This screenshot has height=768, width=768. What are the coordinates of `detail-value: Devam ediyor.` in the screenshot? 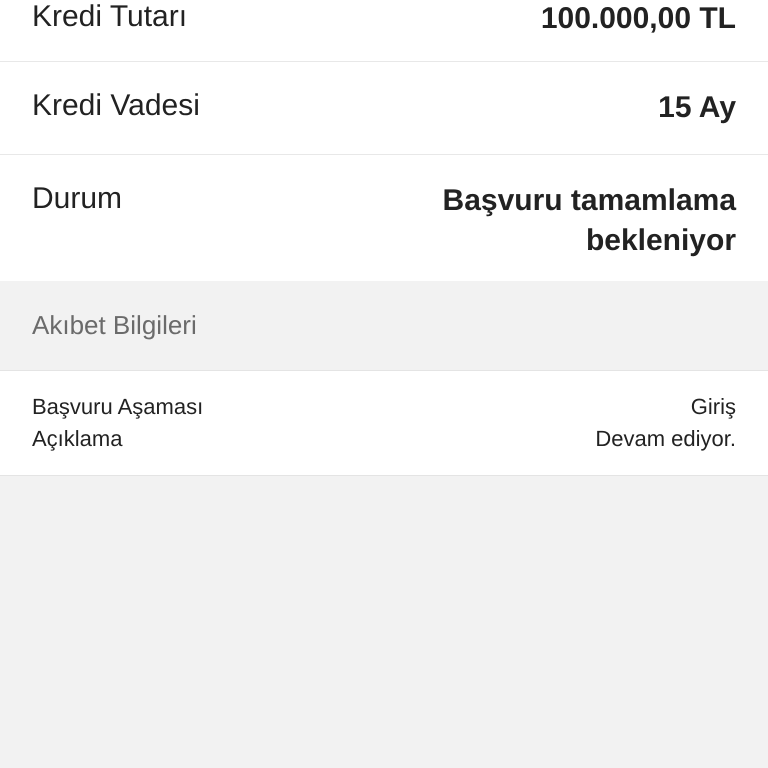 It's located at (665, 439).